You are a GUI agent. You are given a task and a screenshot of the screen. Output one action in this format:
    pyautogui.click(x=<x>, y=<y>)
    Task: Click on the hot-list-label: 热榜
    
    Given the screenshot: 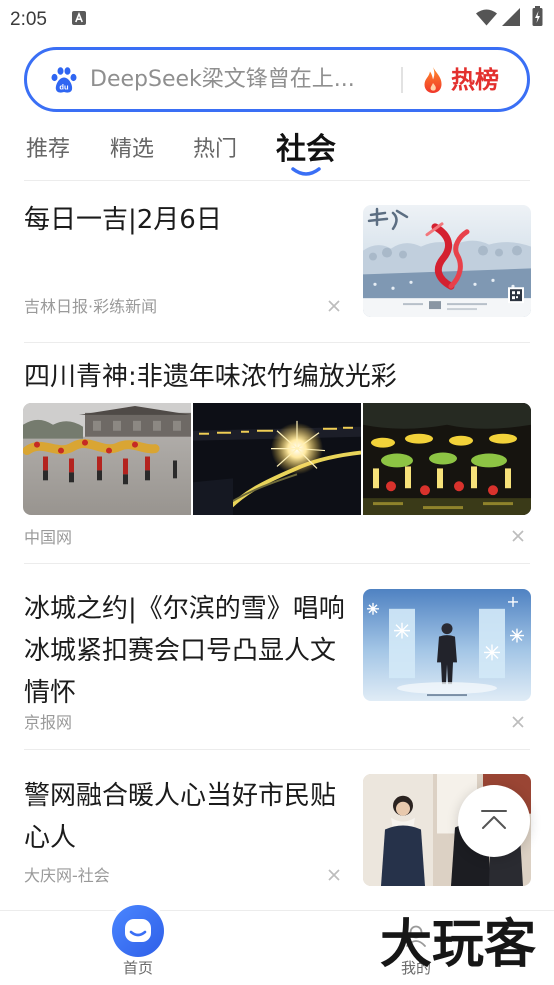 What is the action you would take?
    pyautogui.click(x=475, y=80)
    